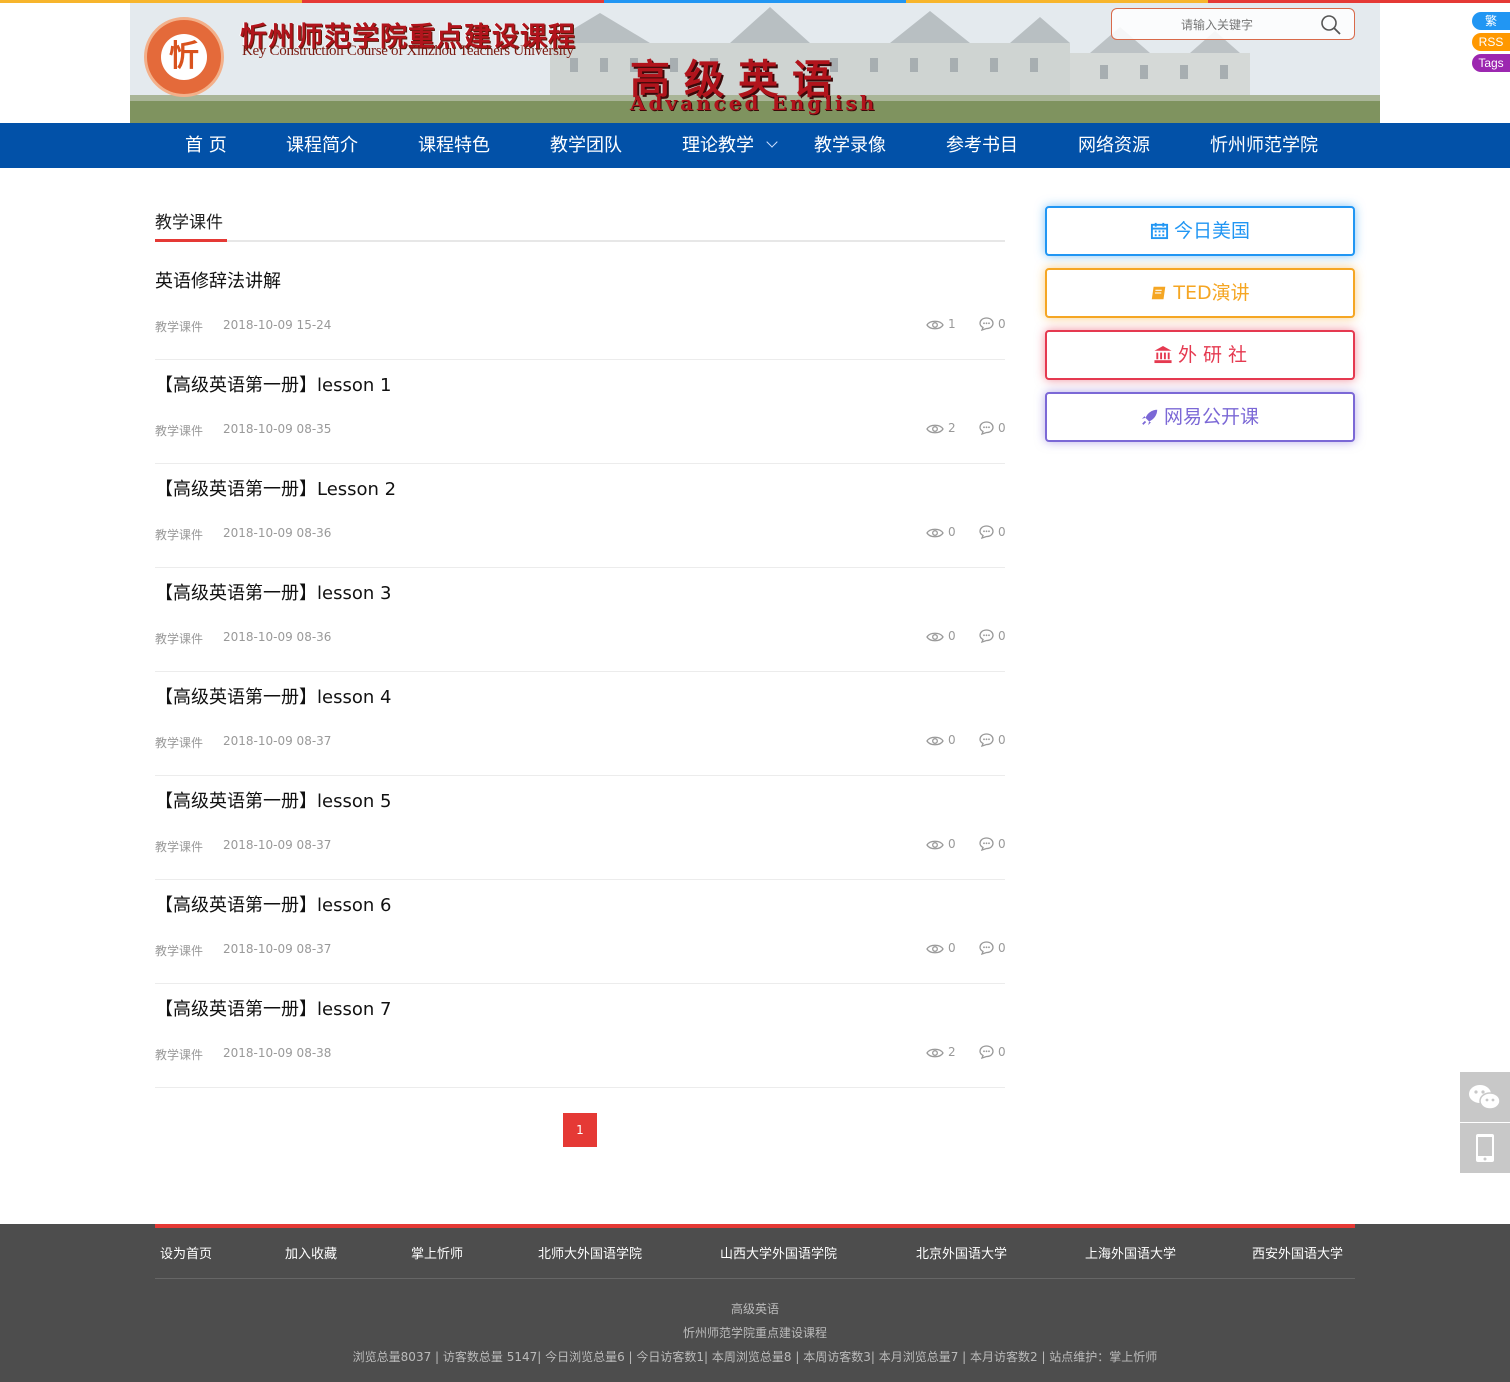  What do you see at coordinates (311, 1252) in the screenshot?
I see `footer-link-add-favorite: 加入收藏` at bounding box center [311, 1252].